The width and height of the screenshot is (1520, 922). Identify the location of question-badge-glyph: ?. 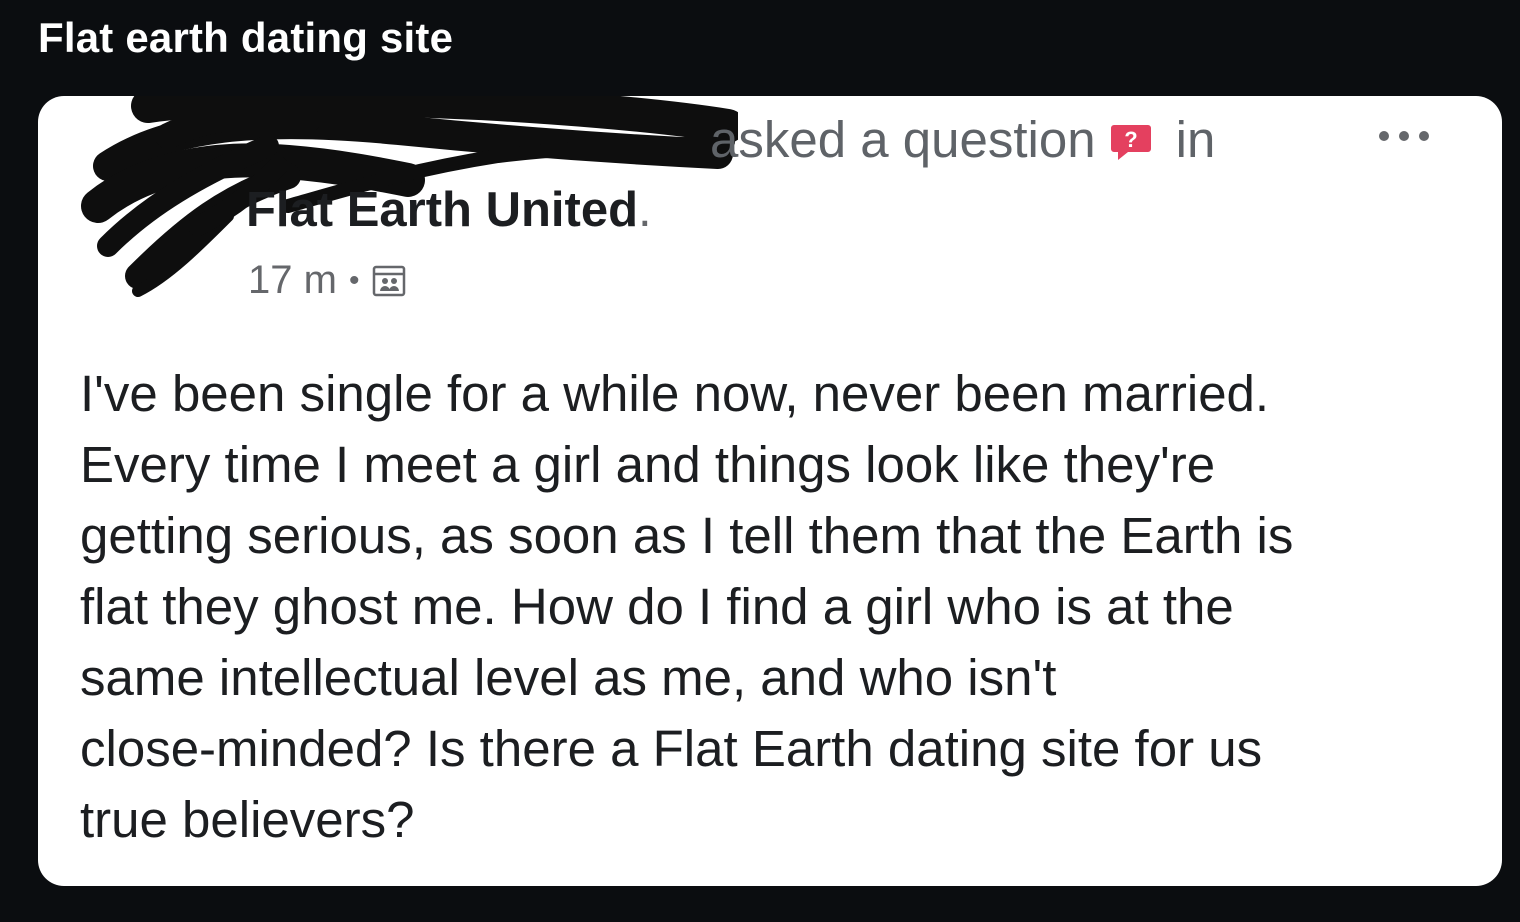
(1130, 139).